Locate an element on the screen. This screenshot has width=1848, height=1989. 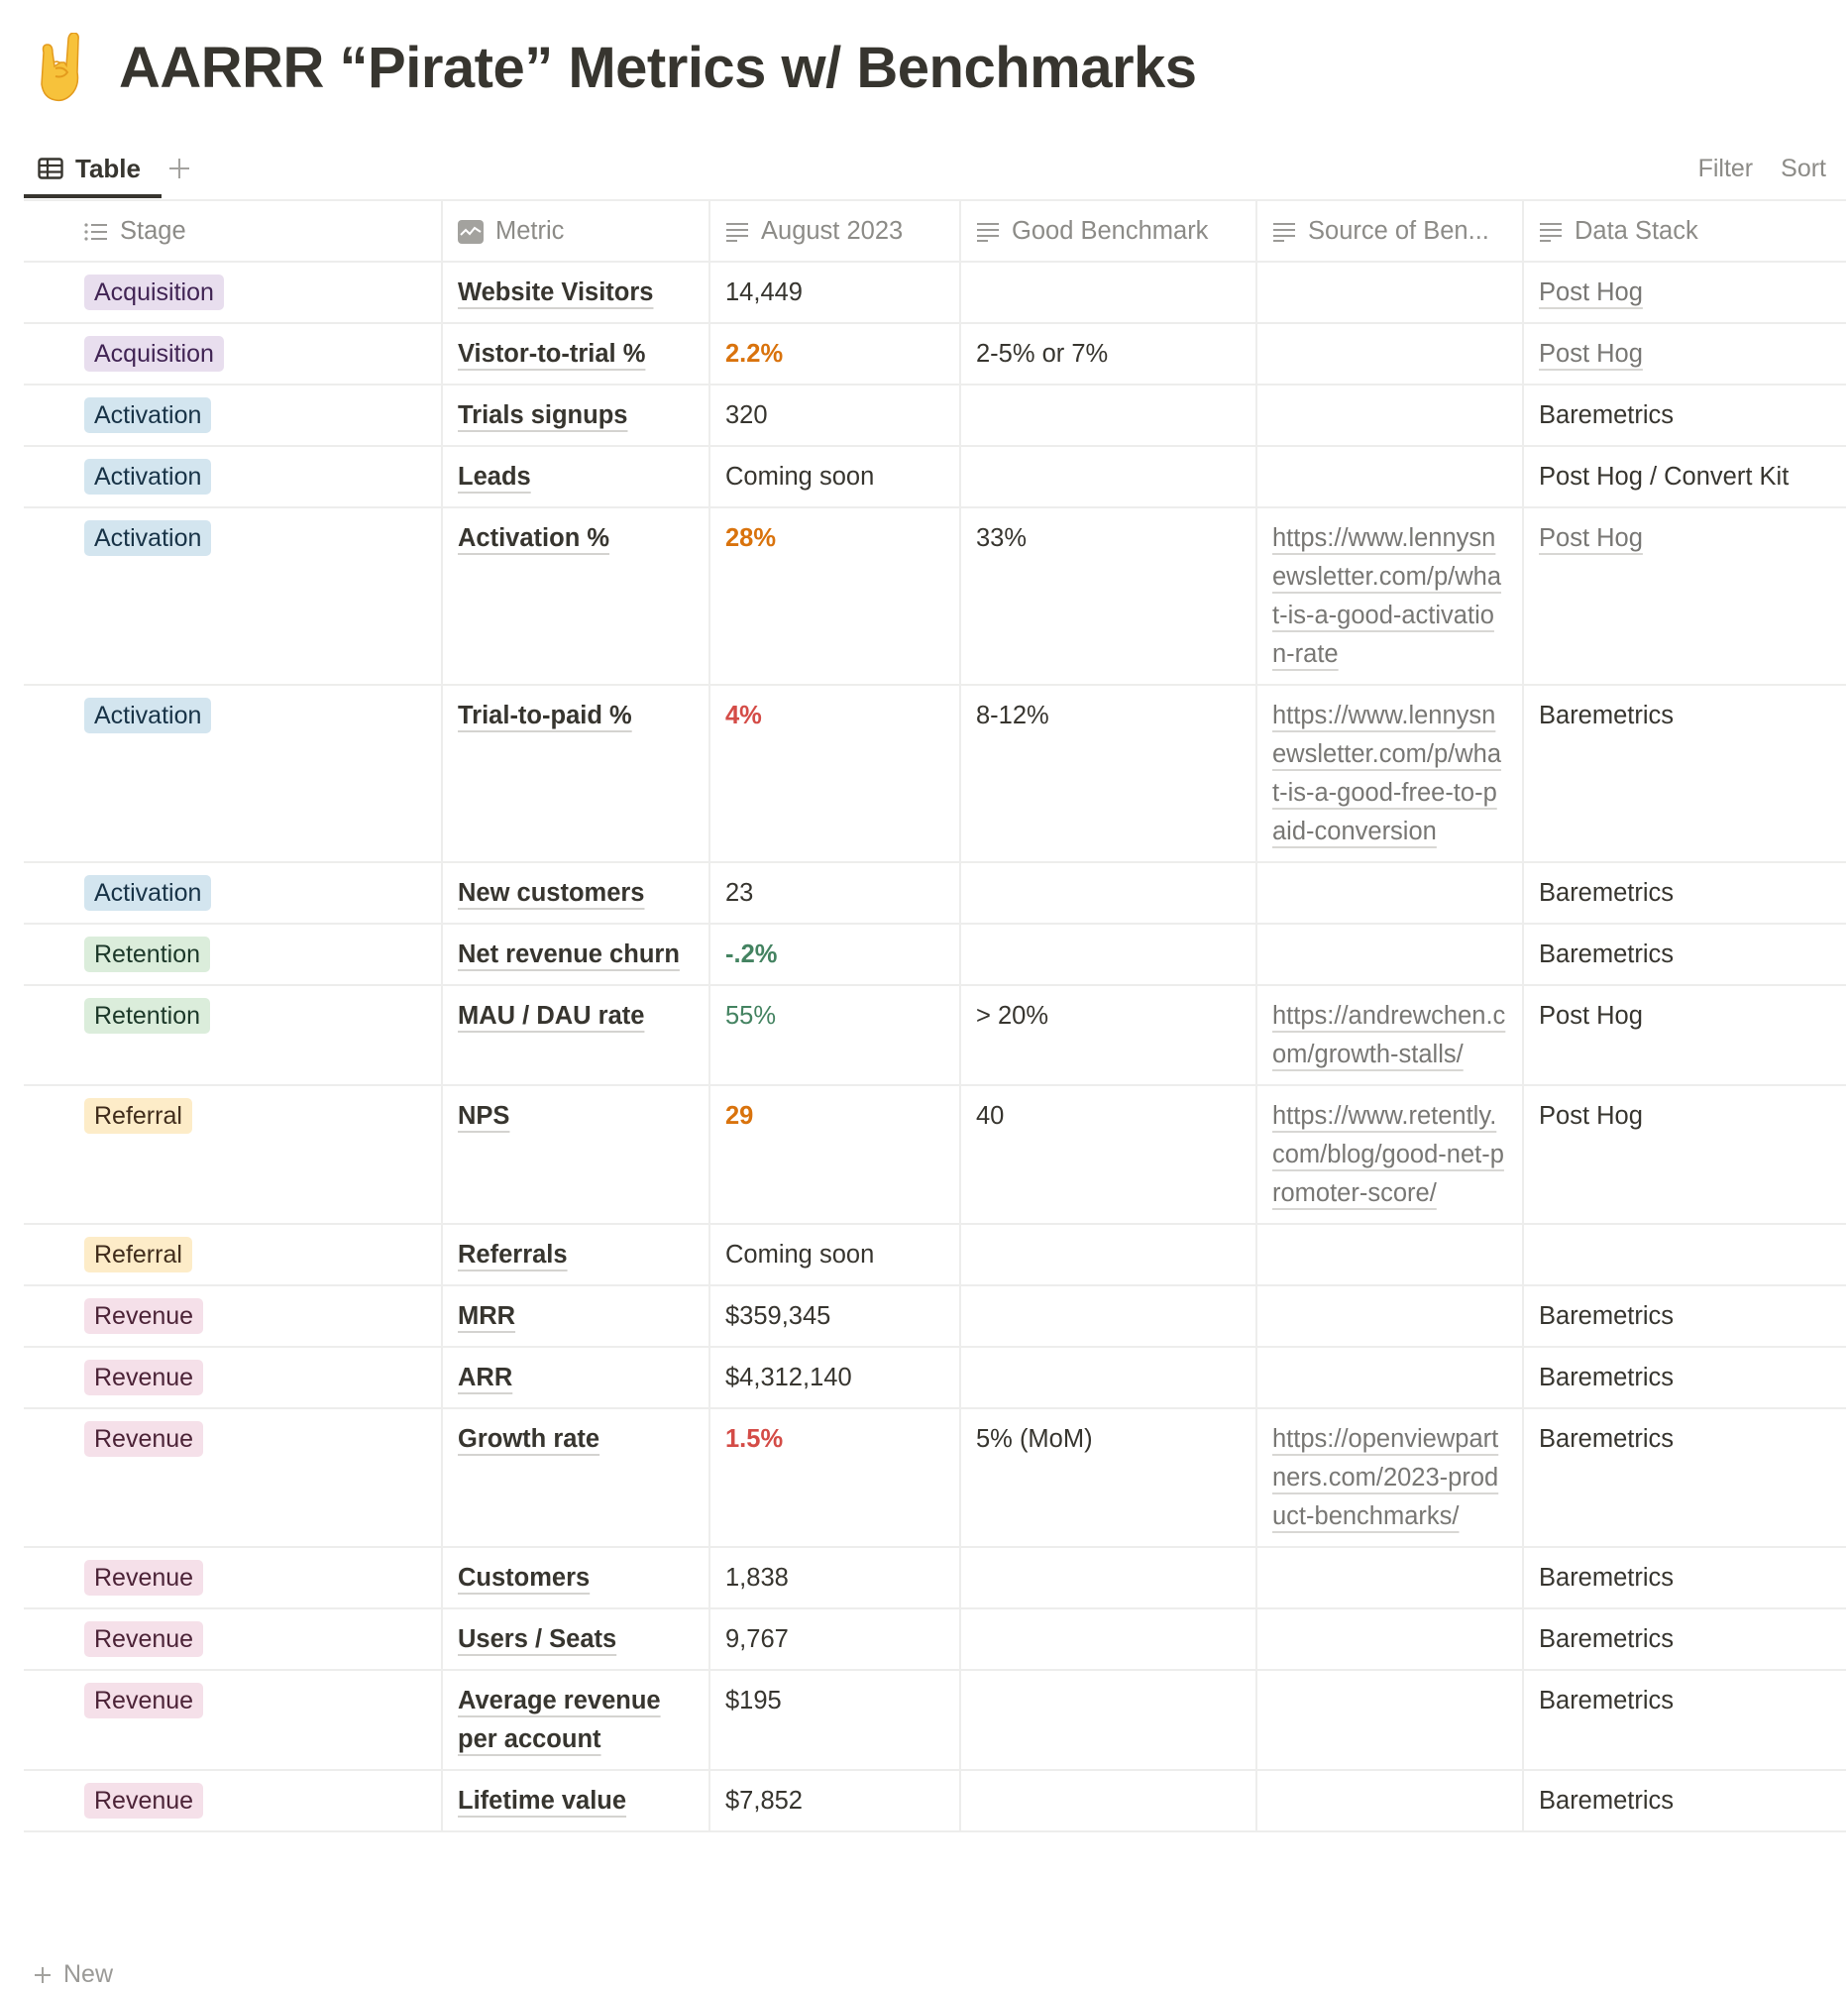
good-benchmark-cell: 8-12% is located at coordinates (1109, 773).